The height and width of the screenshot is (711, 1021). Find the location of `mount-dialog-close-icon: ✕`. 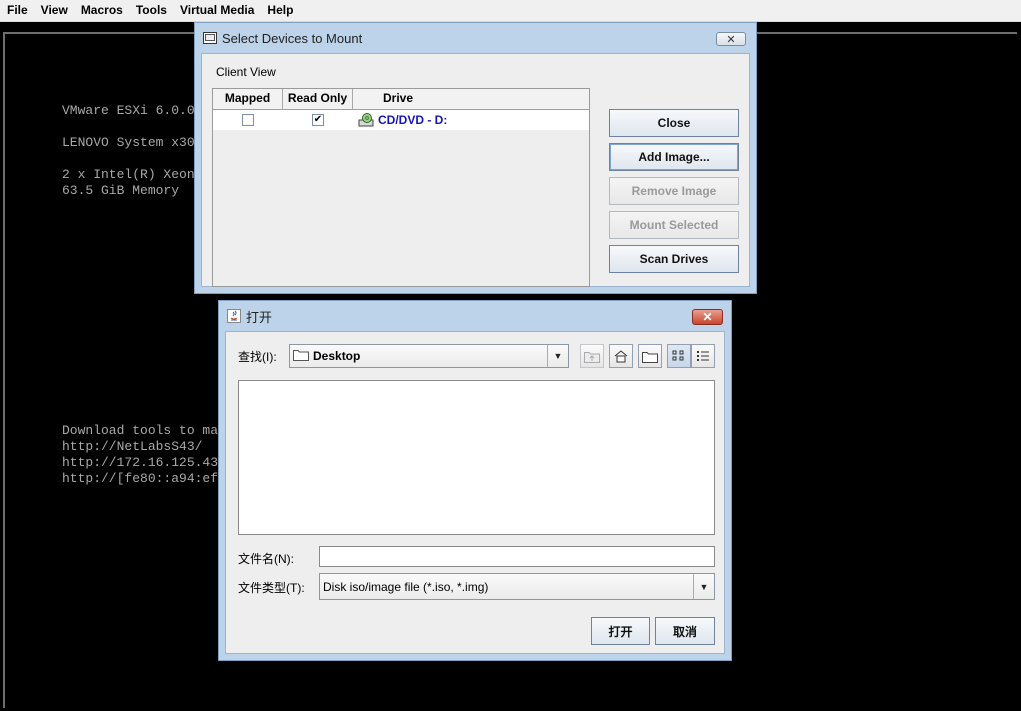

mount-dialog-close-icon: ✕ is located at coordinates (731, 39).